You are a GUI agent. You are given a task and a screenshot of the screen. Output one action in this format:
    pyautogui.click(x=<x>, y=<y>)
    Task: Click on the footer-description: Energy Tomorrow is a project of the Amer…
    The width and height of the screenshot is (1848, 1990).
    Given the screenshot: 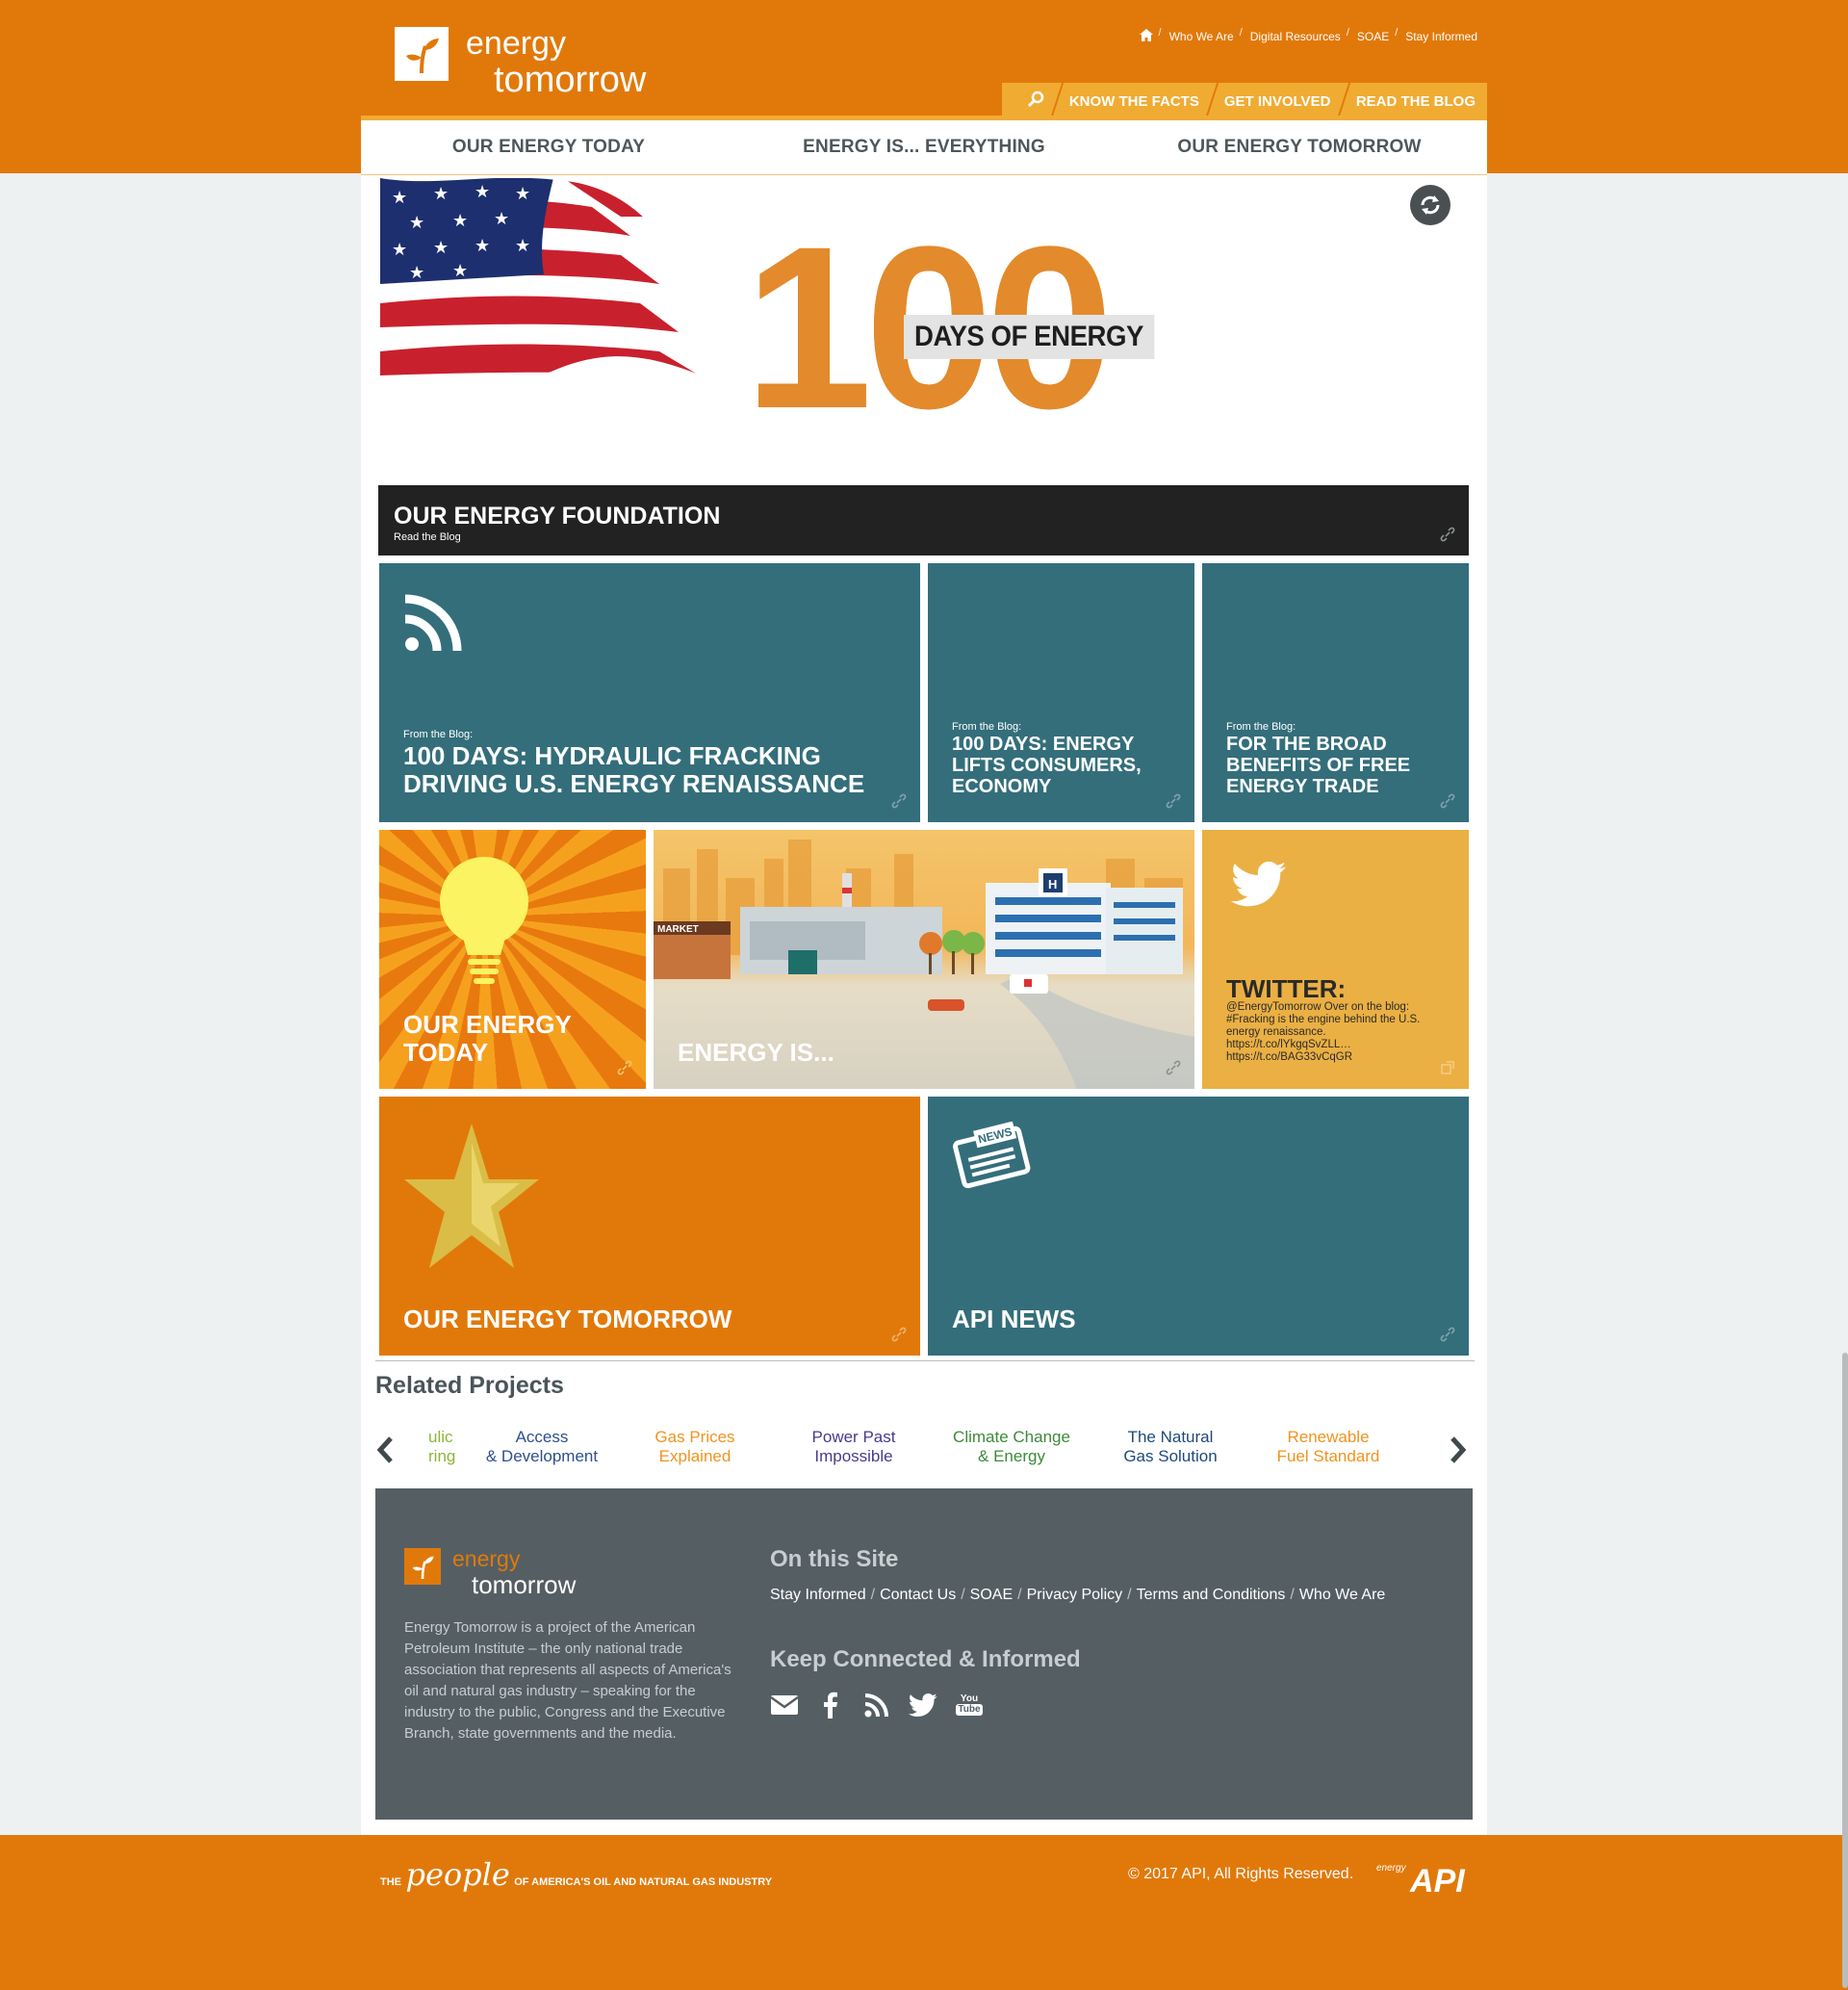 What is the action you would take?
    pyautogui.click(x=568, y=1680)
    